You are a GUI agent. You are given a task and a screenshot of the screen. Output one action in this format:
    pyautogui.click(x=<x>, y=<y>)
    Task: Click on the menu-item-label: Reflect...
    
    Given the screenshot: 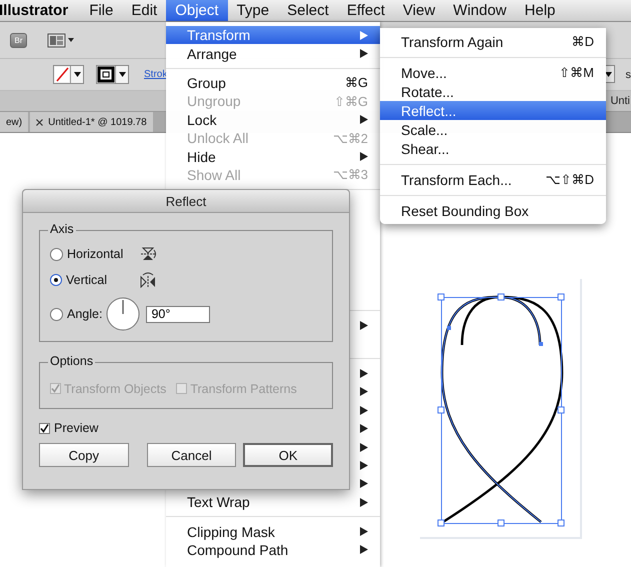 What is the action you would take?
    pyautogui.click(x=428, y=110)
    